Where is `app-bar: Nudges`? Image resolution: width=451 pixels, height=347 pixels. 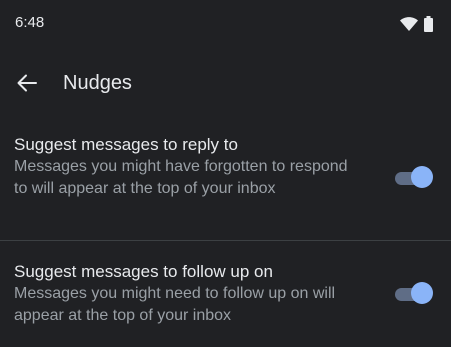
app-bar: Nudges is located at coordinates (225, 84).